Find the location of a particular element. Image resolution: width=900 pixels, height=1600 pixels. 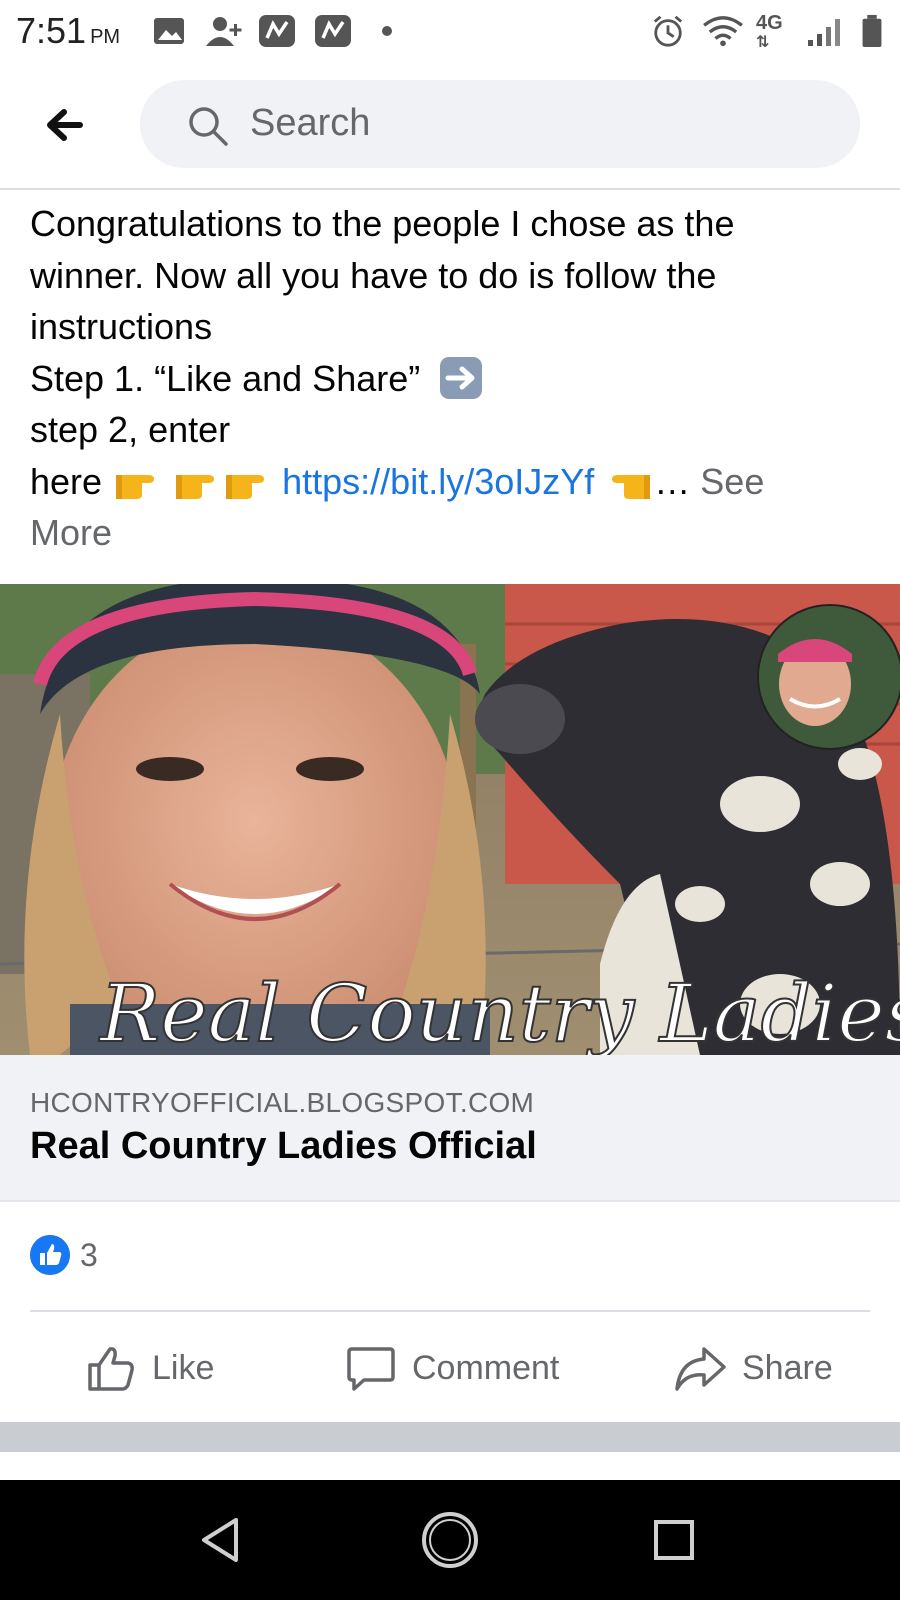

wifi-icon is located at coordinates (723, 31).